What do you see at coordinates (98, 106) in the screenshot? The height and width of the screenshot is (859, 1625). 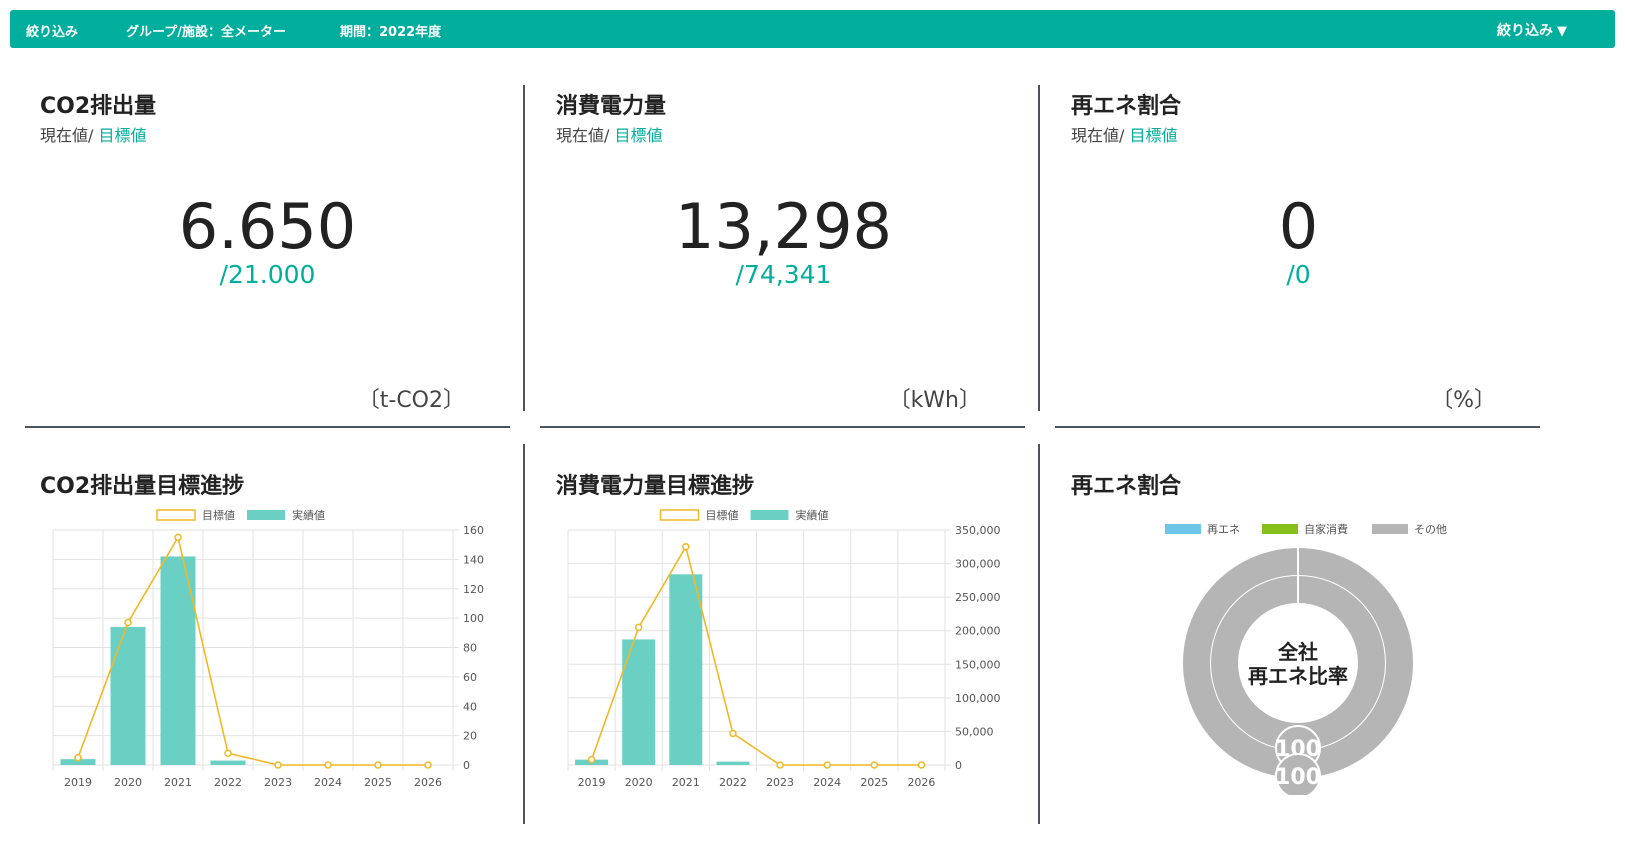 I see `kpi-title: CO2排出量` at bounding box center [98, 106].